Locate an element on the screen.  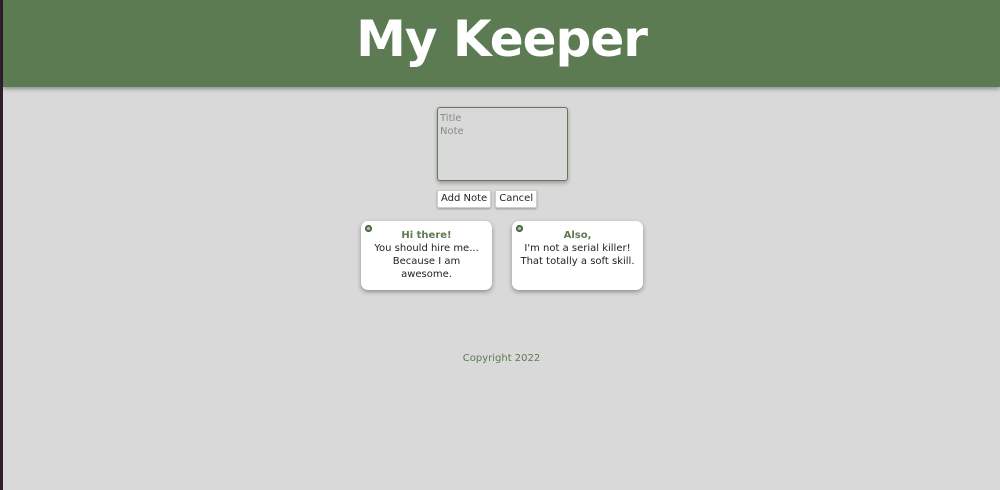
create-note-form is located at coordinates (502, 144).